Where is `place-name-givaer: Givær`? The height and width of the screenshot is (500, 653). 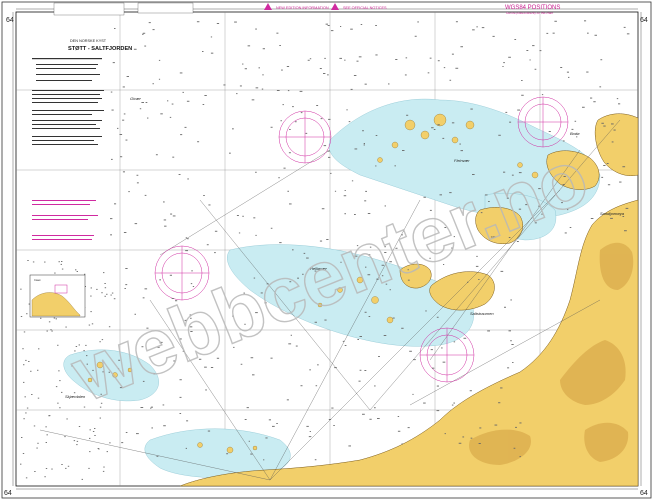
place-name-givaer: Givær is located at coordinates (136, 98).